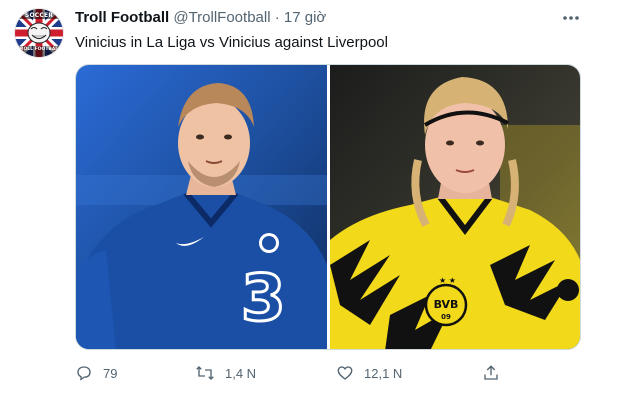  I want to click on reply-icon, so click(84, 373).